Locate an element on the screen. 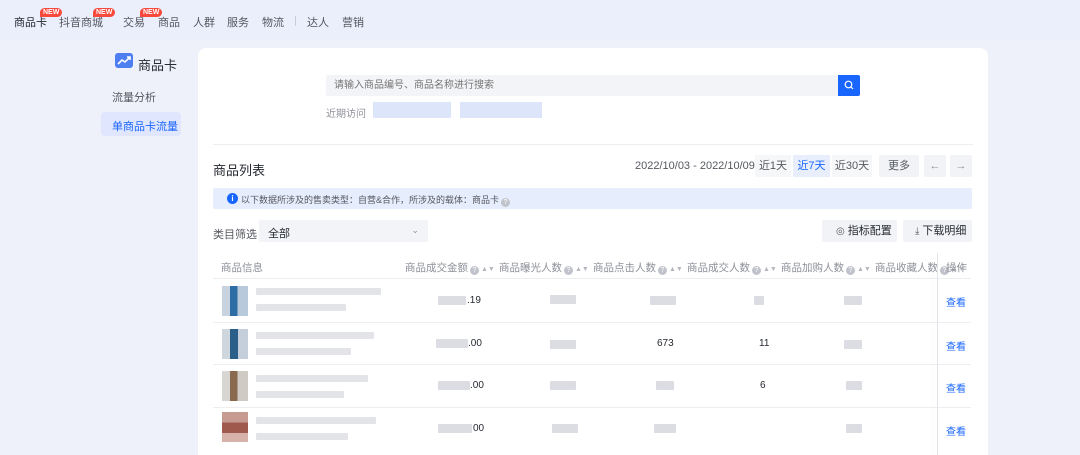 The width and height of the screenshot is (1080, 455). deal-value: 6 is located at coordinates (763, 385).